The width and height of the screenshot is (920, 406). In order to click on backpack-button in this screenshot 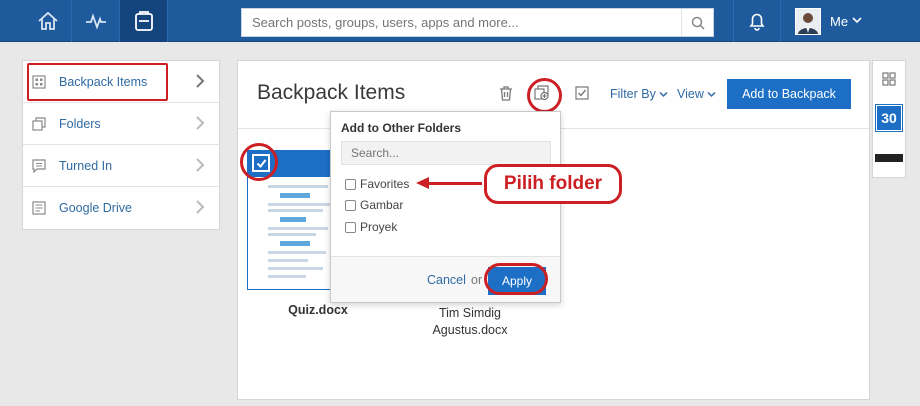, I will do `click(144, 21)`.